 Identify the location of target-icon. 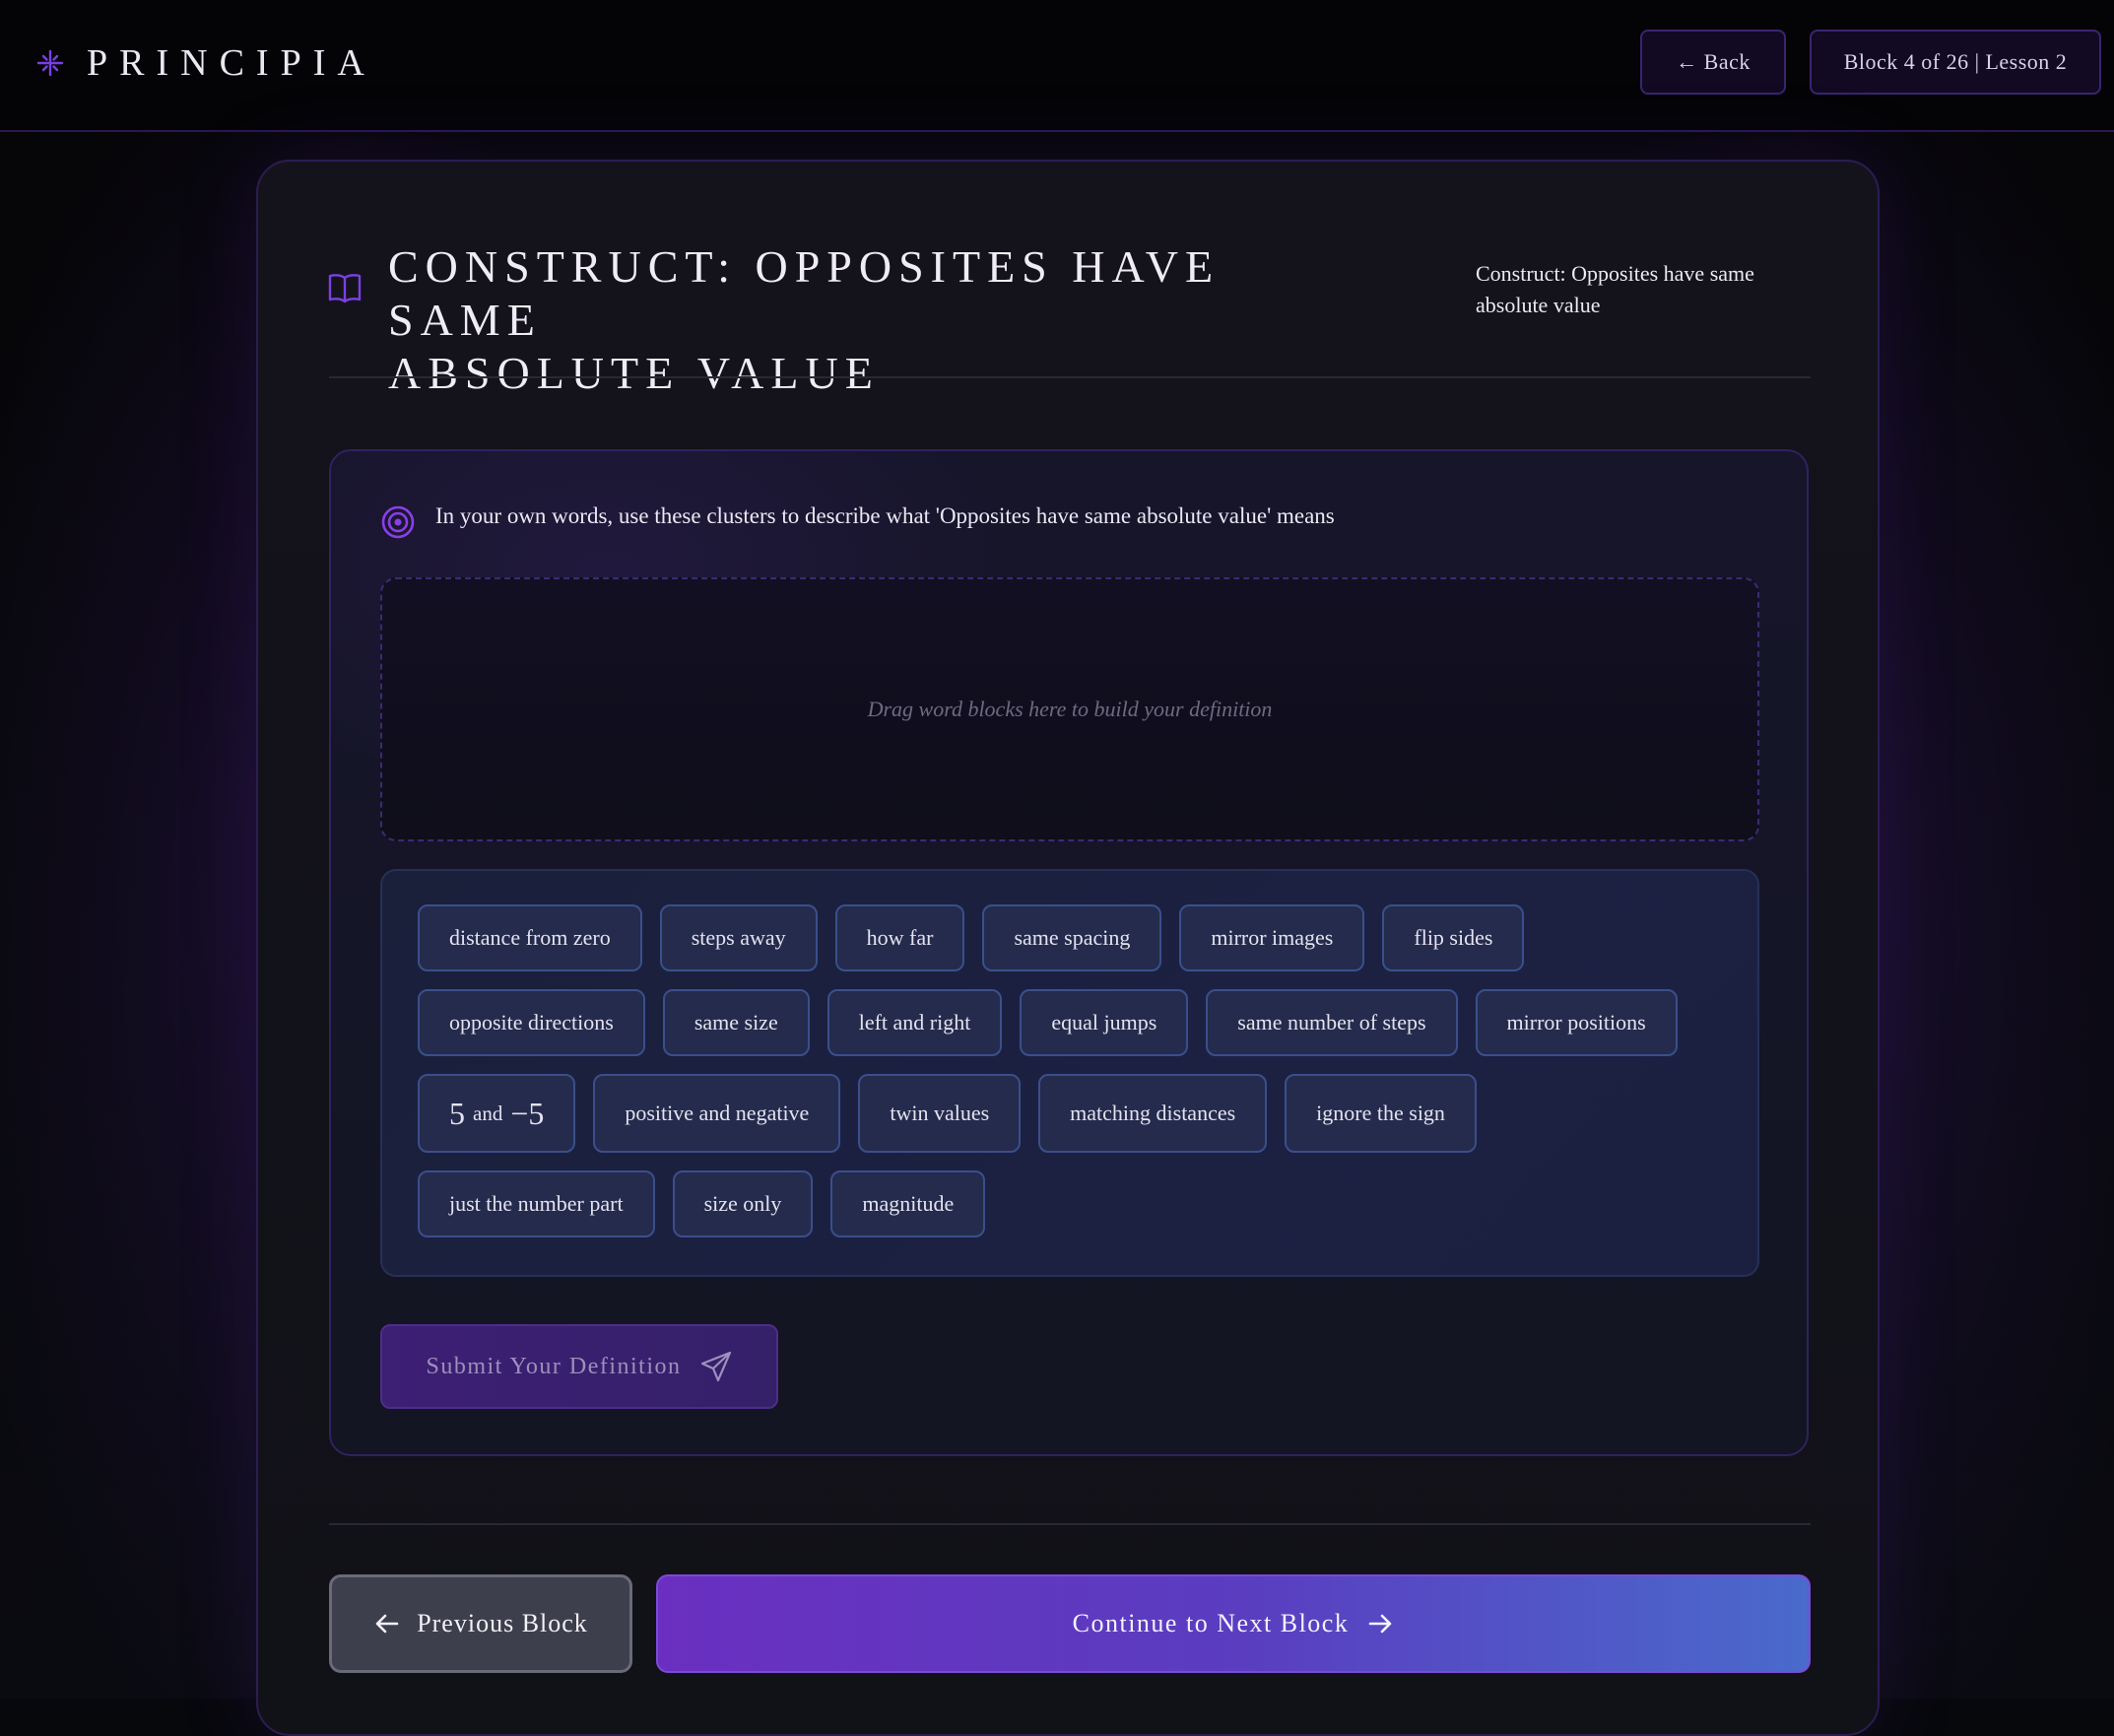
(398, 522).